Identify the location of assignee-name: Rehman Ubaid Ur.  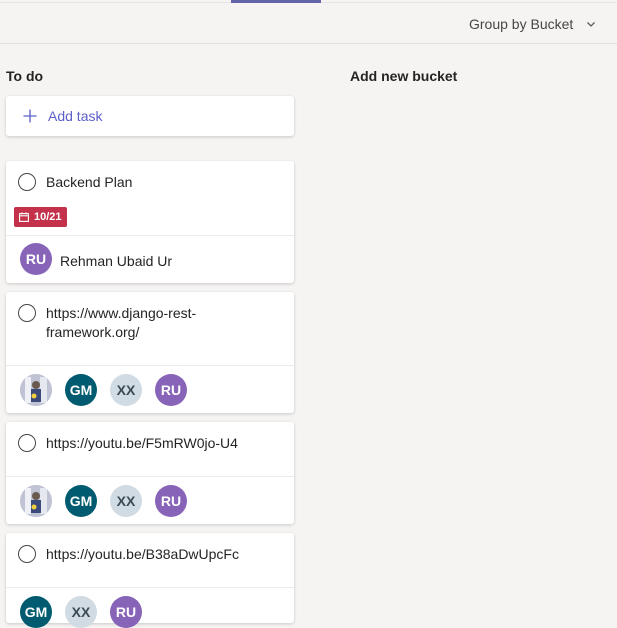
(116, 261).